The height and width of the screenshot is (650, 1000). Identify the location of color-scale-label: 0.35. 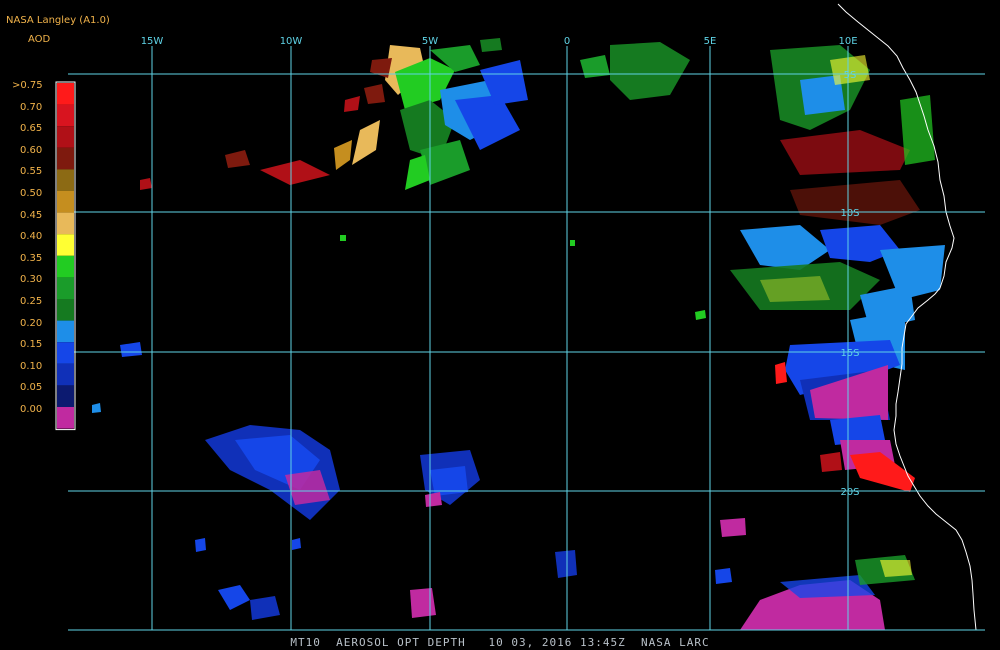
(31, 258).